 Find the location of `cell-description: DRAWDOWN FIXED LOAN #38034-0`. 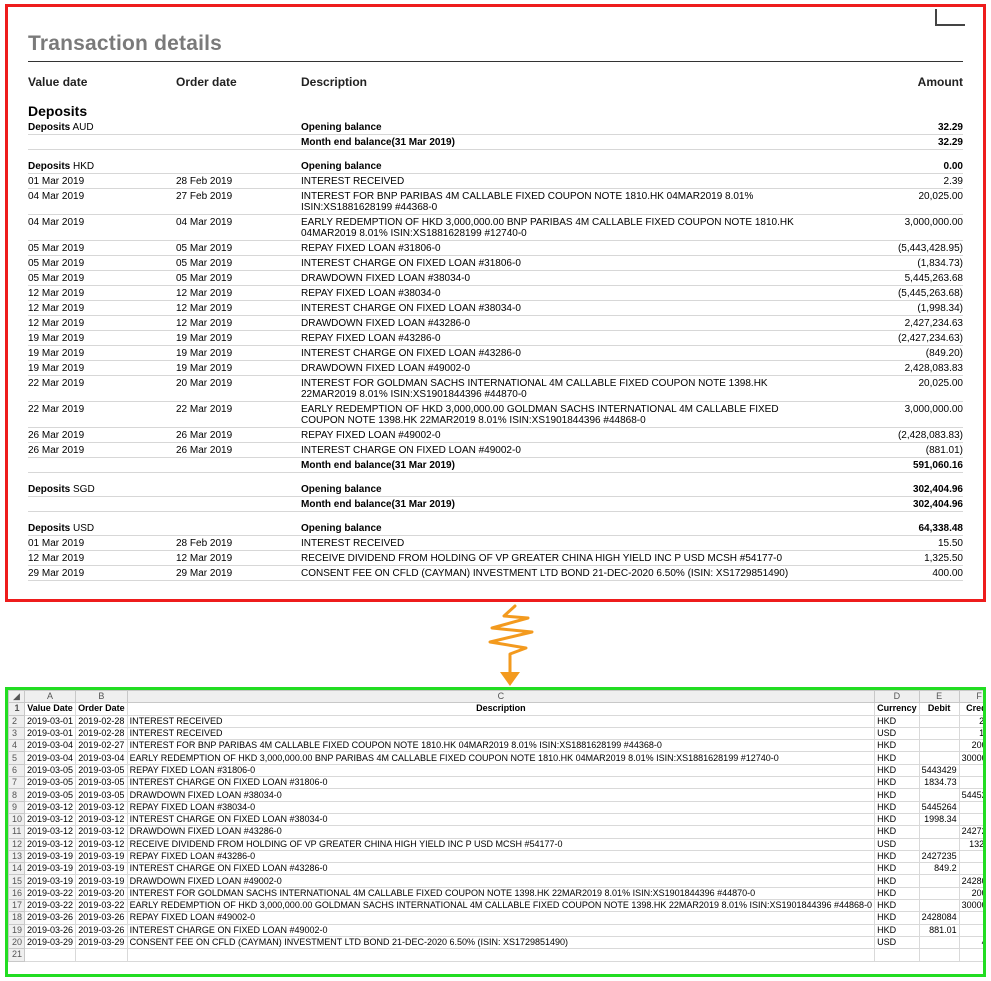

cell-description: DRAWDOWN FIXED LOAN #38034-0 is located at coordinates (501, 795).